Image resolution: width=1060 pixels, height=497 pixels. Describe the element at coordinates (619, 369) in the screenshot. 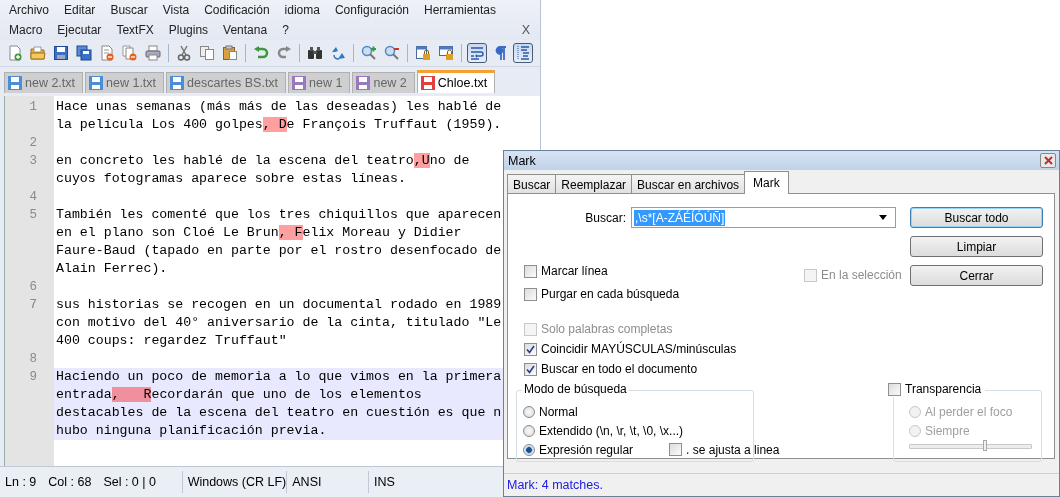

I see `checkbox-label: Buscar en todo el documento` at that location.